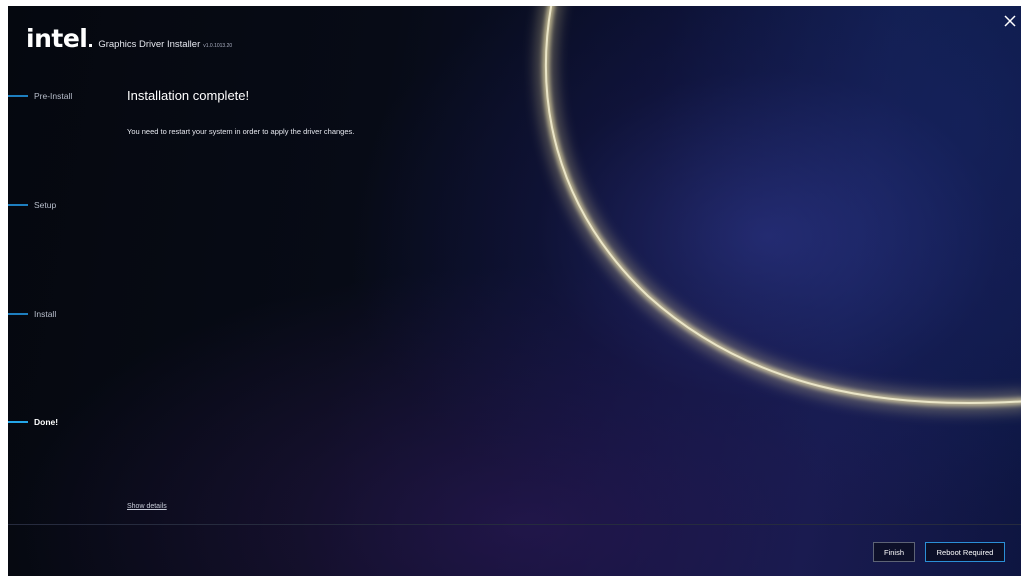 The width and height of the screenshot is (1023, 577). Describe the element at coordinates (147, 506) in the screenshot. I see `show-details-link: Show details` at that location.